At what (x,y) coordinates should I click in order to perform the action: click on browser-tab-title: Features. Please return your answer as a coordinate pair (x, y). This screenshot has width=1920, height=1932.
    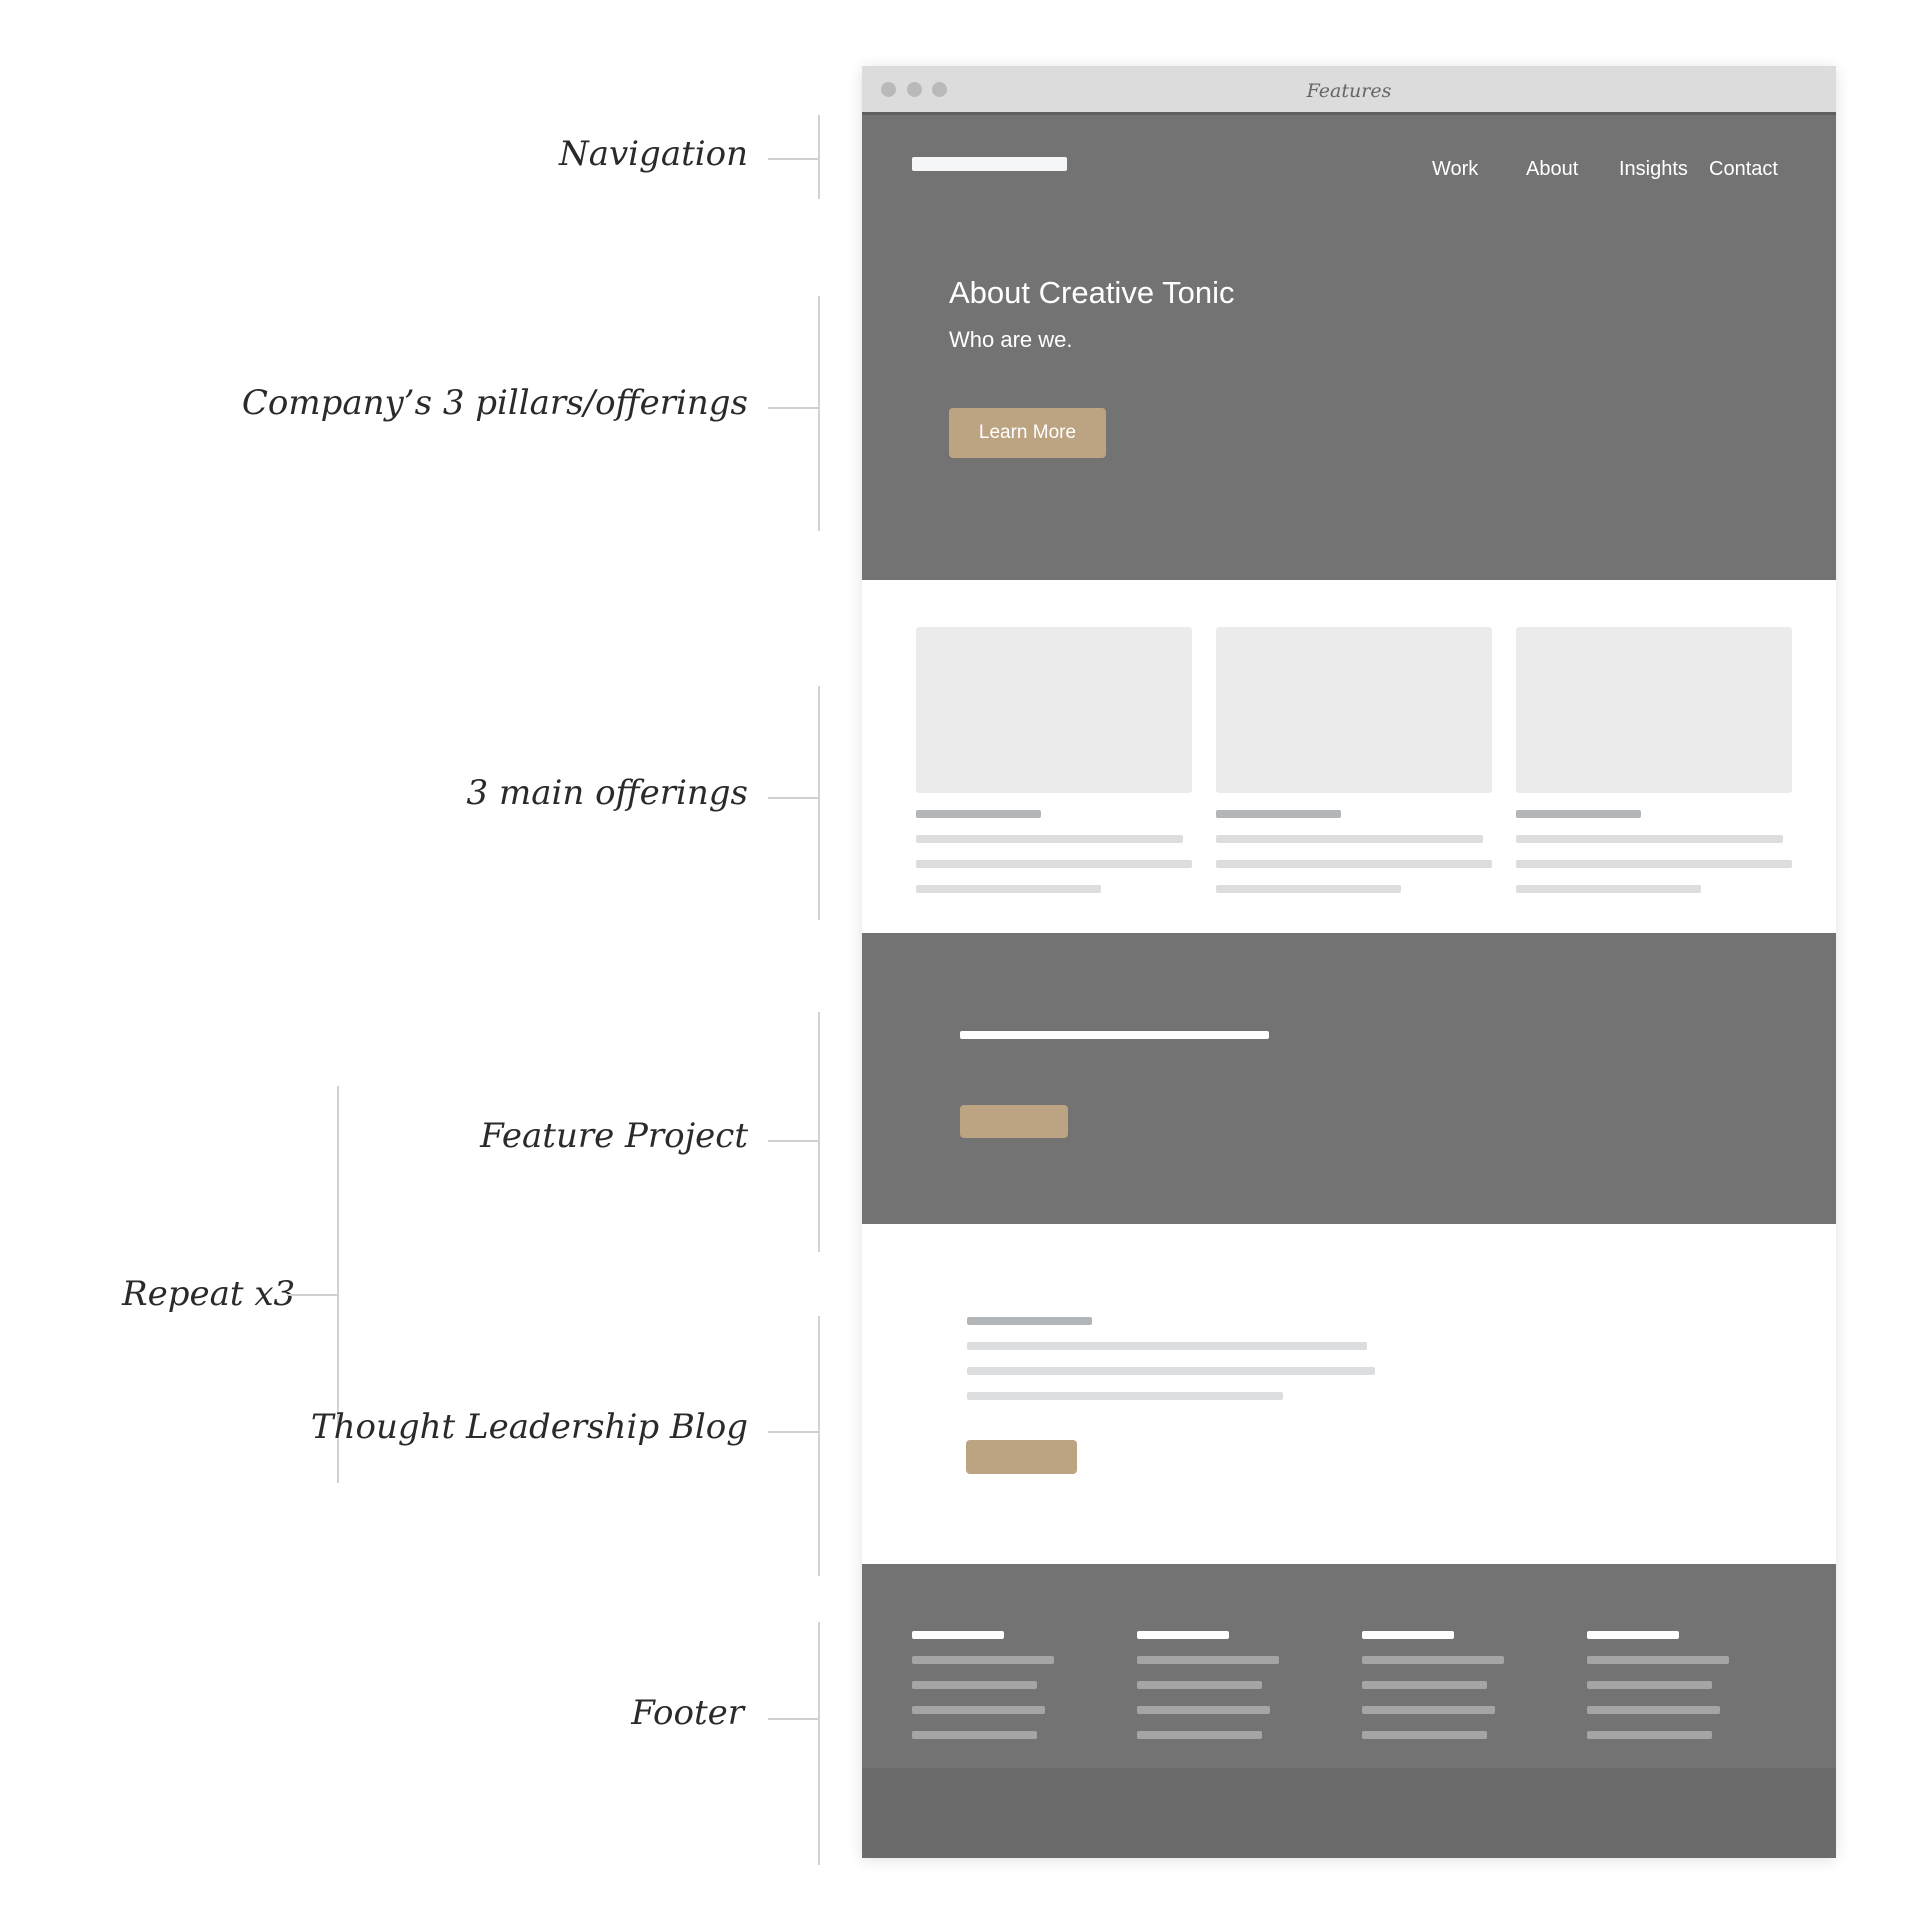
    Looking at the image, I should click on (1349, 91).